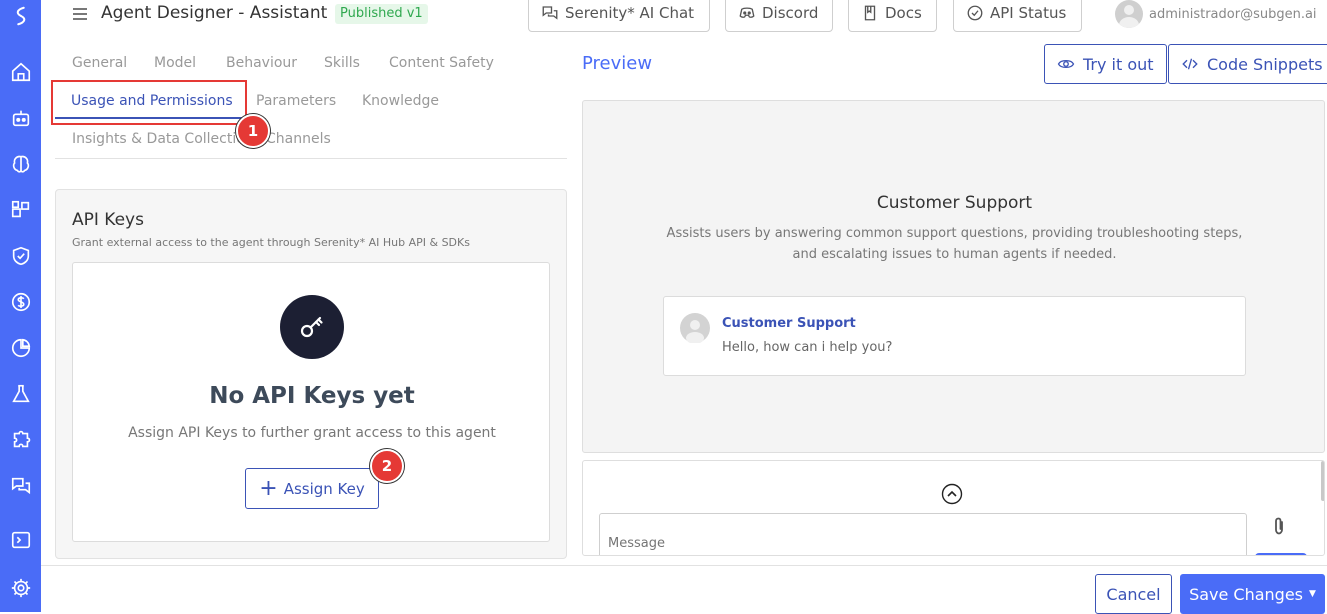 The image size is (1327, 614). I want to click on assign-key-label: Assign Key, so click(324, 488).